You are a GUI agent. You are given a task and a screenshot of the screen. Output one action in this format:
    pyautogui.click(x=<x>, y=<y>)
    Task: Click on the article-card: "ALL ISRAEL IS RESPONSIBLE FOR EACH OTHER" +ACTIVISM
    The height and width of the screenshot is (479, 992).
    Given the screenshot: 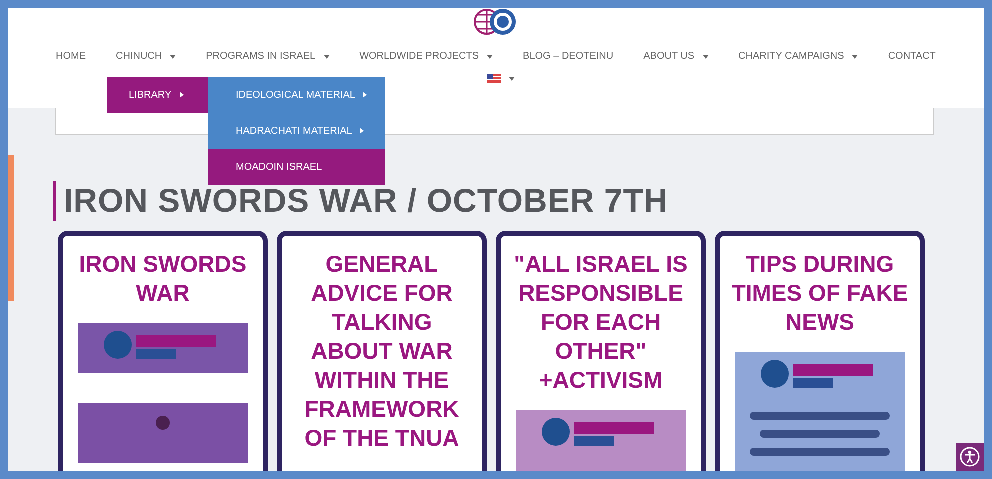 What is the action you would take?
    pyautogui.click(x=601, y=351)
    